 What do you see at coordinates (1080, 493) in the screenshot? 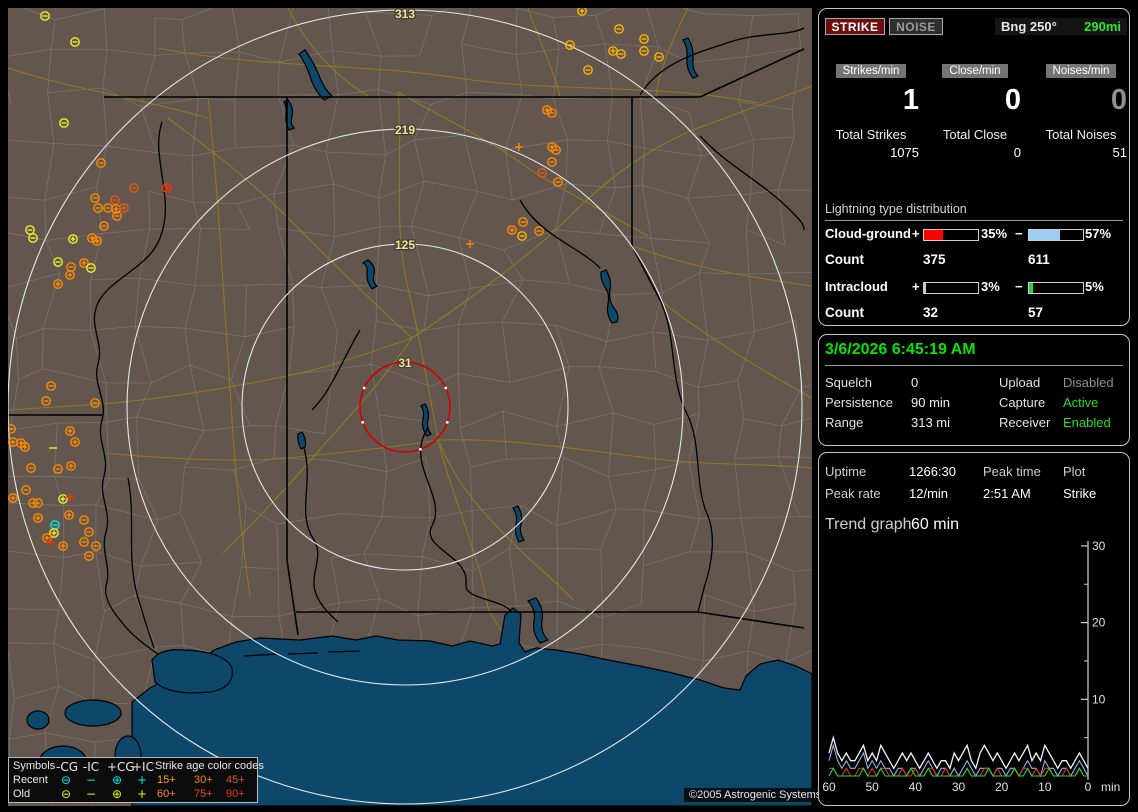
I see `plot-mode-value: Strike` at bounding box center [1080, 493].